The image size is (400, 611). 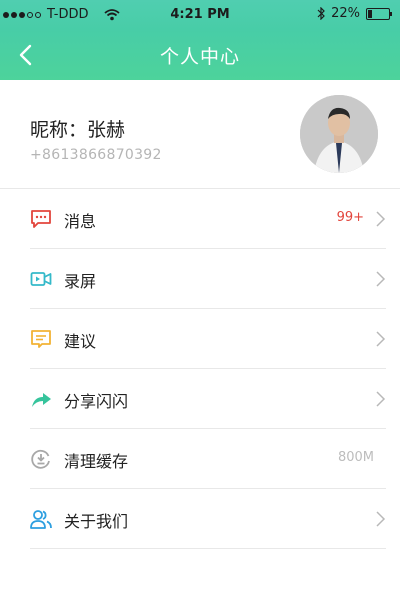 What do you see at coordinates (96, 521) in the screenshot?
I see `menu-item-label: 关于我们` at bounding box center [96, 521].